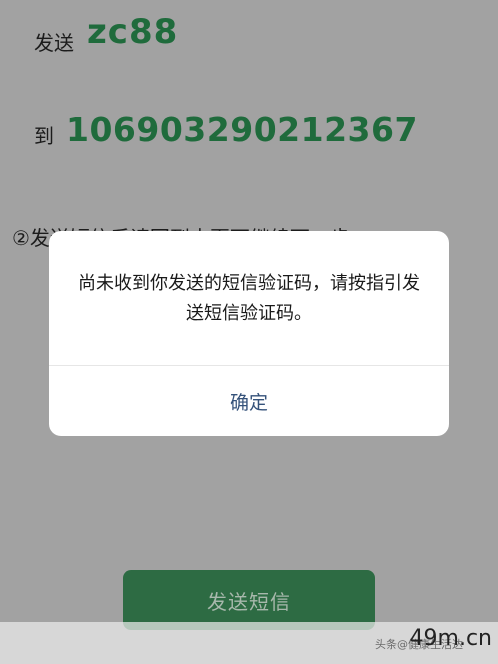  I want to click on send-label: 发送, so click(54, 43).